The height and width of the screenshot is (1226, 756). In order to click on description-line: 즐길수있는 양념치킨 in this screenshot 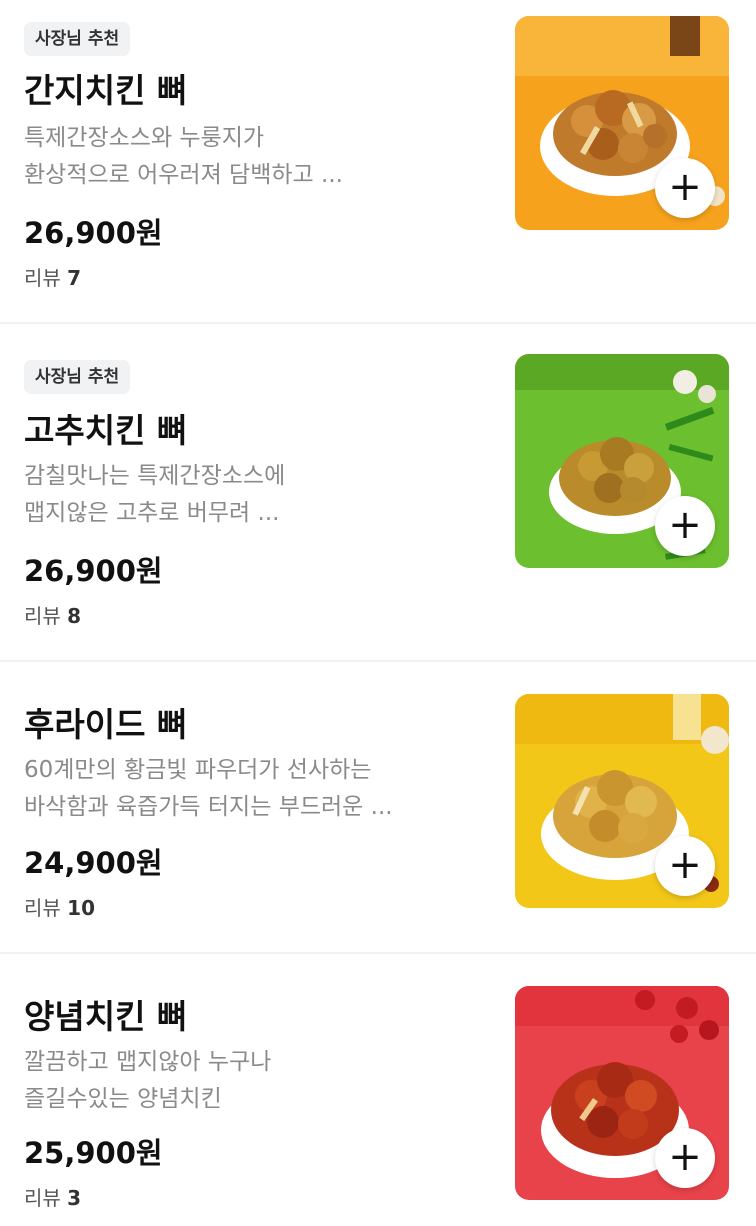, I will do `click(123, 1099)`.